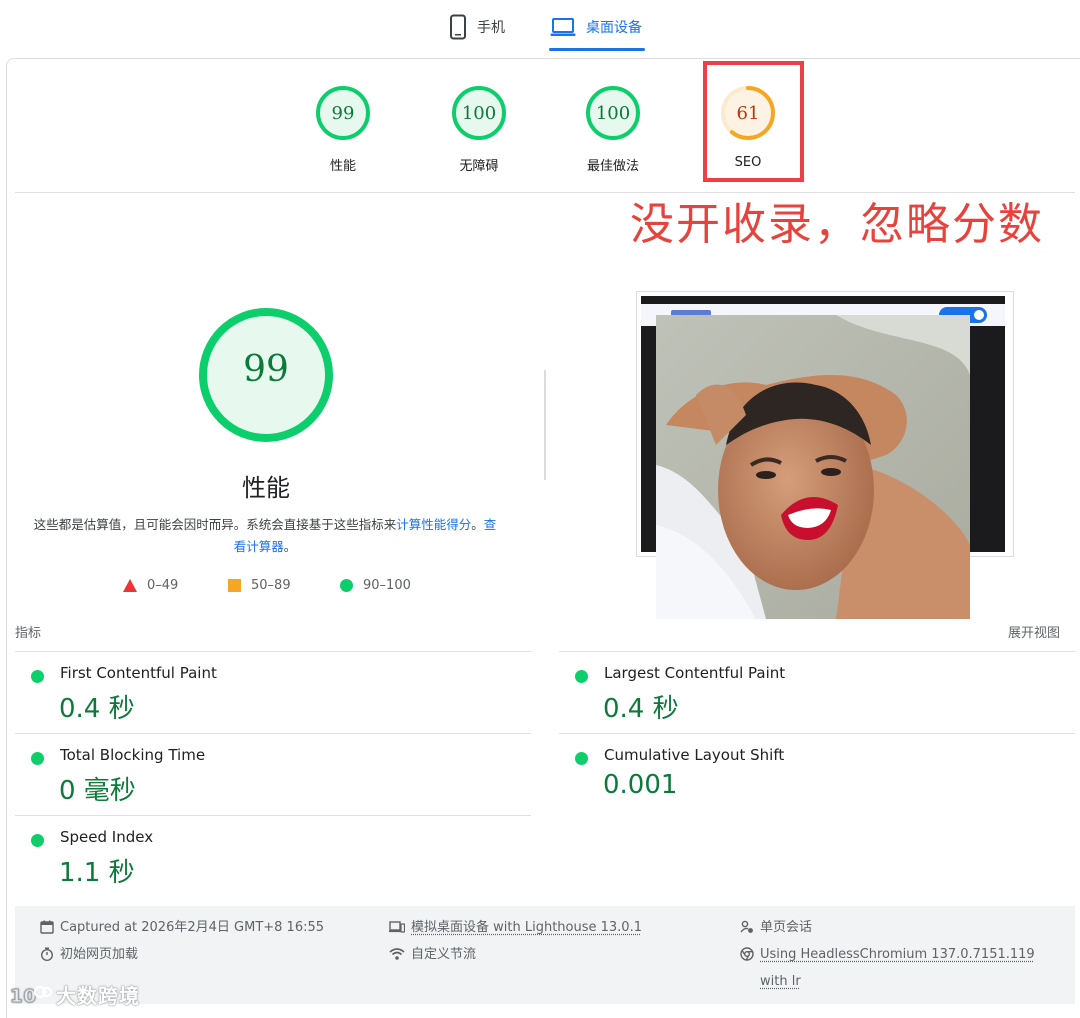  What do you see at coordinates (397, 927) in the screenshot?
I see `devices-icon` at bounding box center [397, 927].